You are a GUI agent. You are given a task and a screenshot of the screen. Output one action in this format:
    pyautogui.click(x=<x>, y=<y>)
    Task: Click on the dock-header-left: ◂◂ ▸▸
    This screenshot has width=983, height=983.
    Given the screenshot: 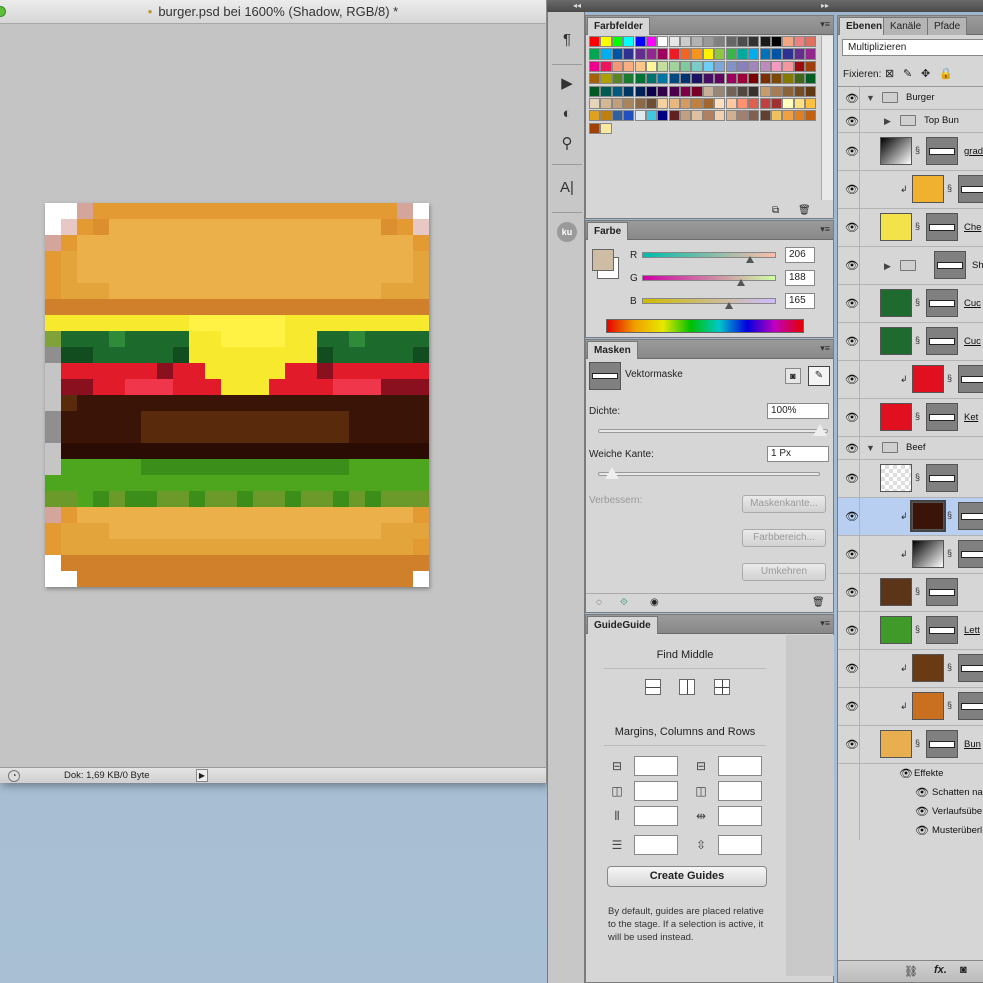 What is the action you would take?
    pyautogui.click(x=692, y=6)
    